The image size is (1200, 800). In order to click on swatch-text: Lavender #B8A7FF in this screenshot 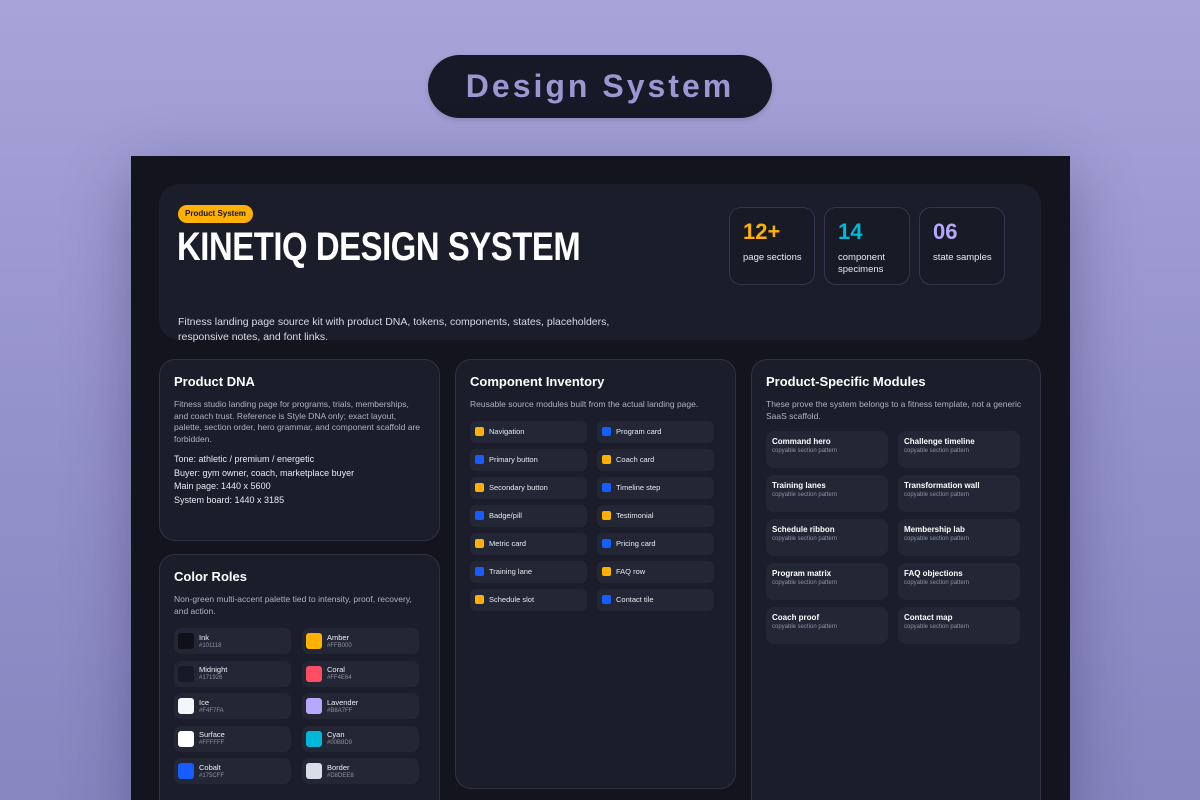, I will do `click(342, 706)`.